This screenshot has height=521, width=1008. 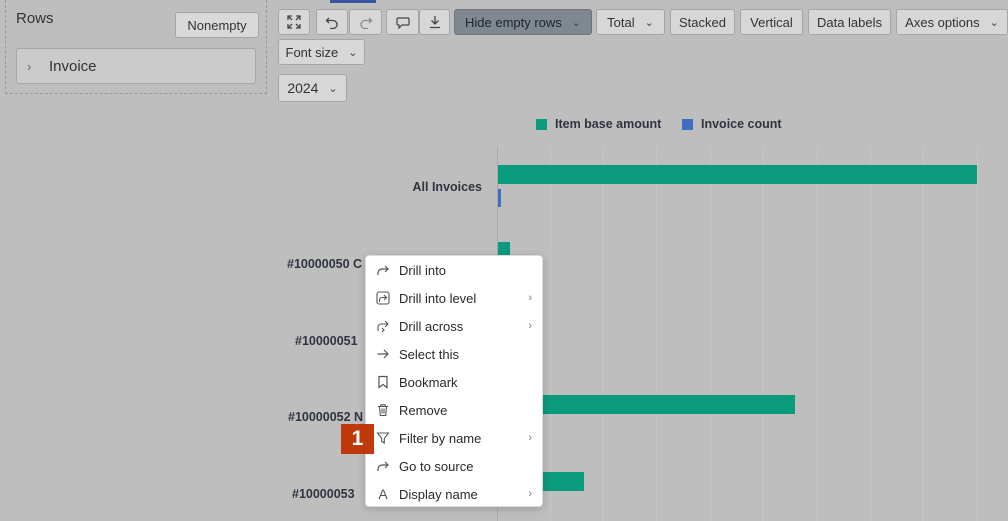 What do you see at coordinates (35, 18) in the screenshot?
I see `rows-title: Rows` at bounding box center [35, 18].